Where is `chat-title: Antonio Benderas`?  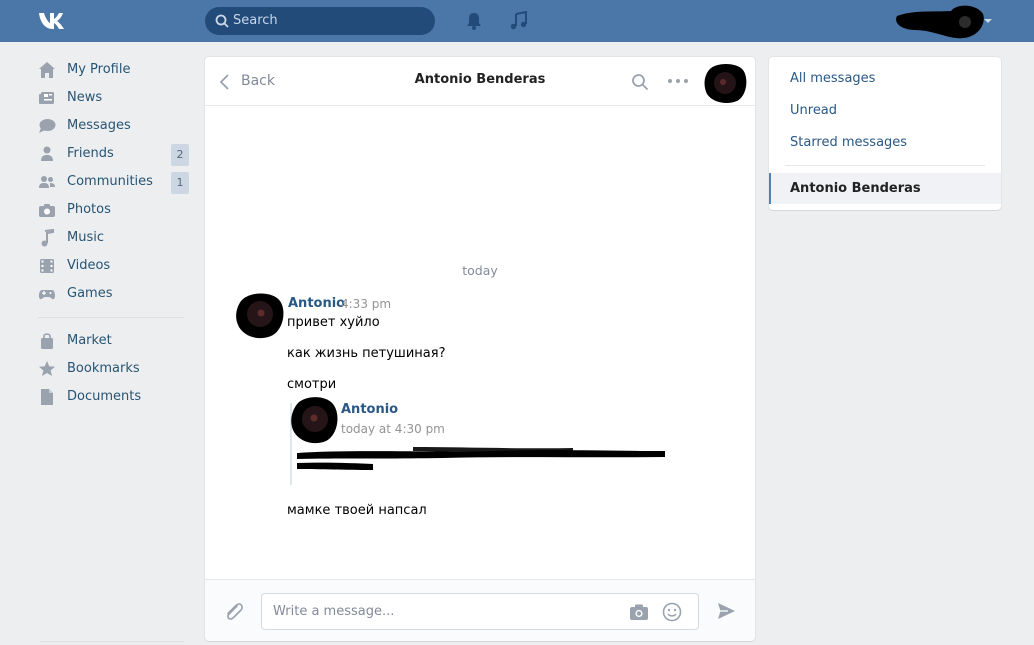 chat-title: Antonio Benderas is located at coordinates (480, 79).